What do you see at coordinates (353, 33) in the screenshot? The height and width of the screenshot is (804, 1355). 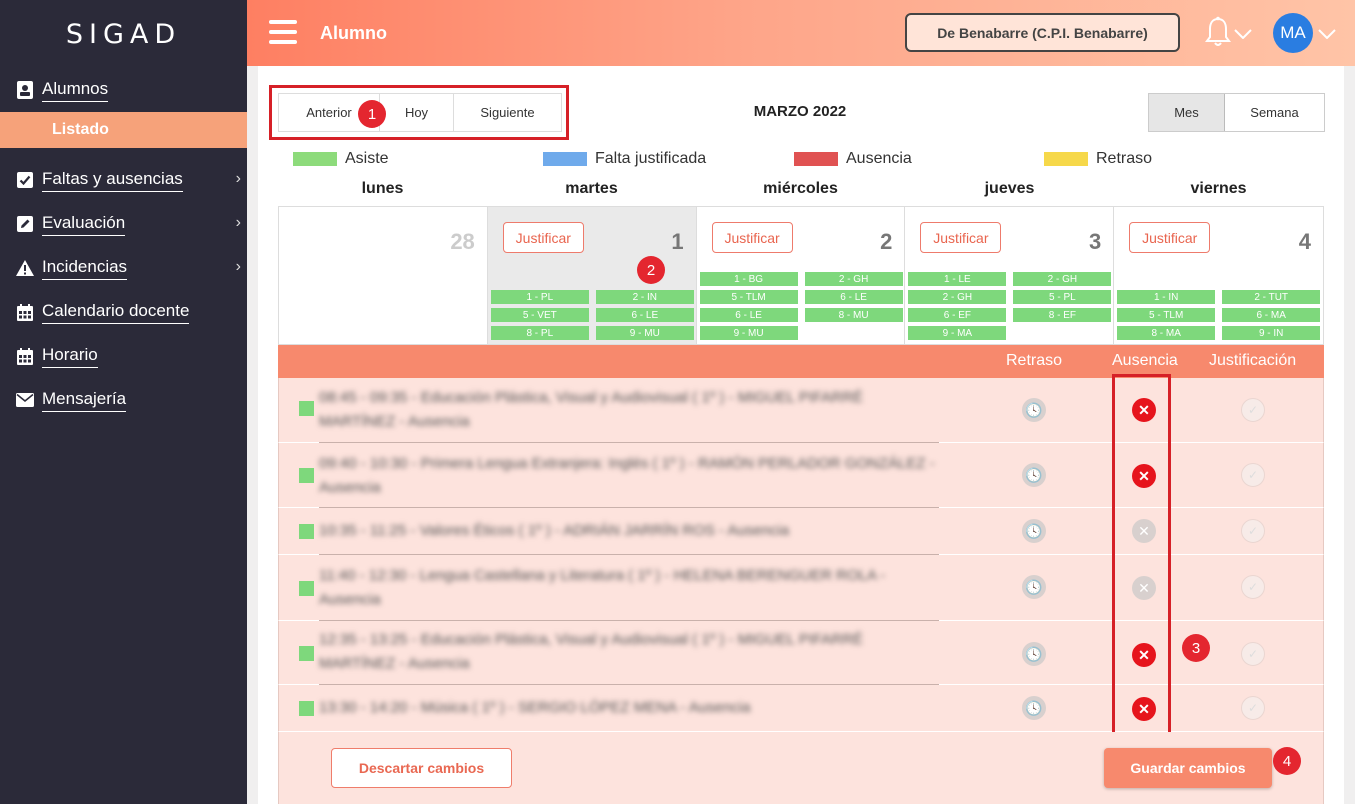 I see `page-title: Alumno` at bounding box center [353, 33].